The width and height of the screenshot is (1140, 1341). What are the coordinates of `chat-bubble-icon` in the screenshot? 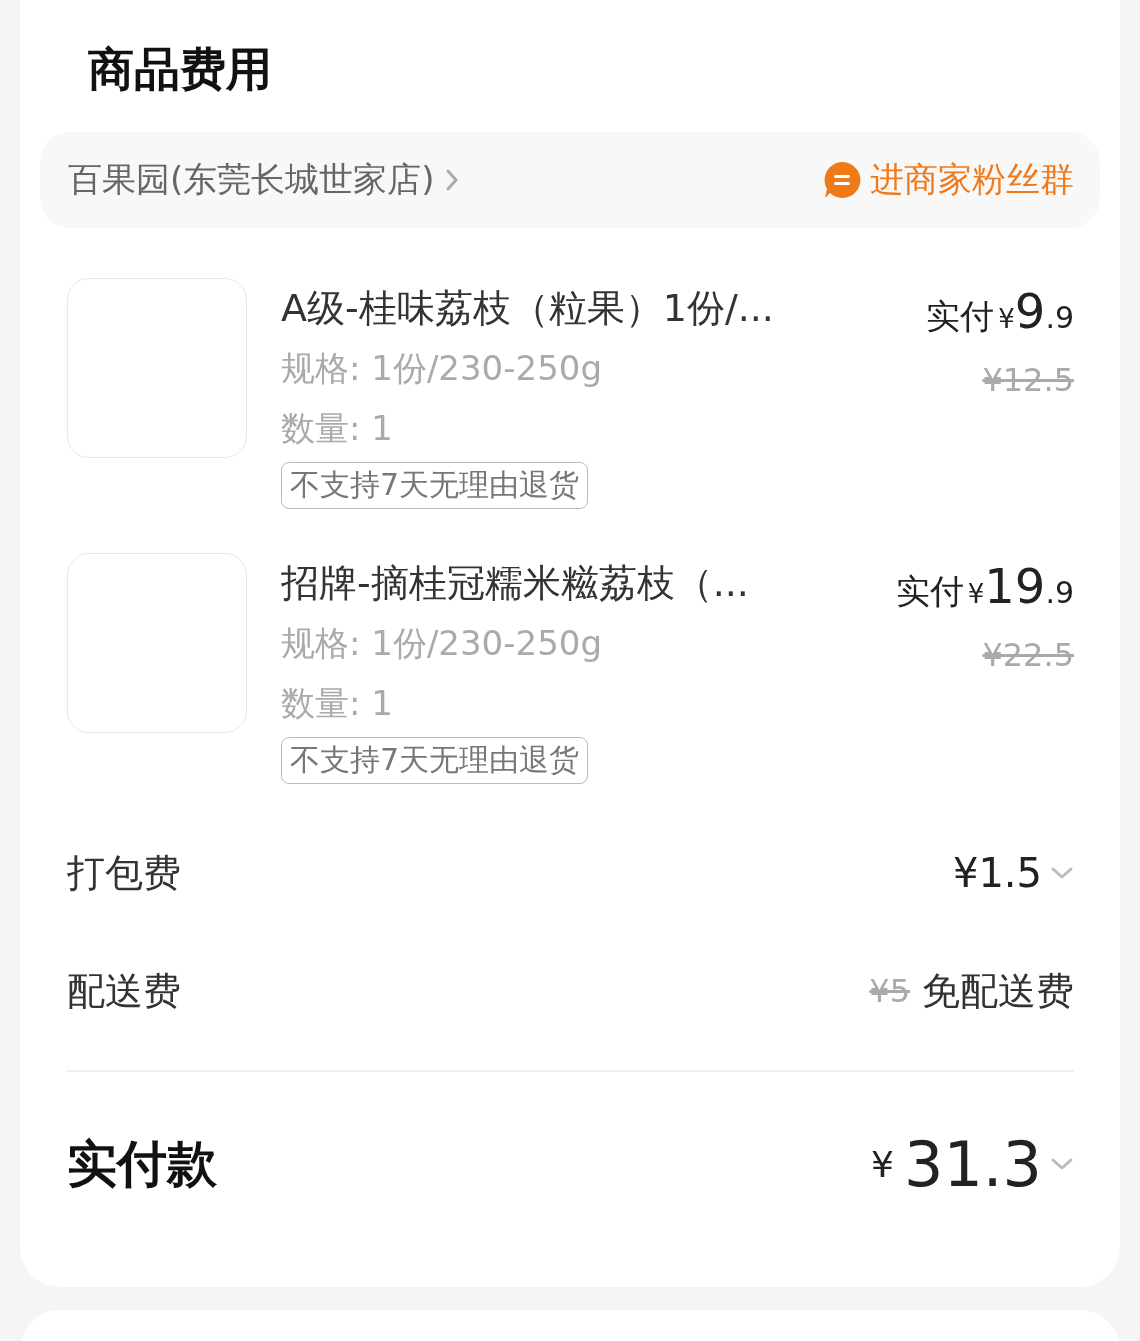 It's located at (842, 180).